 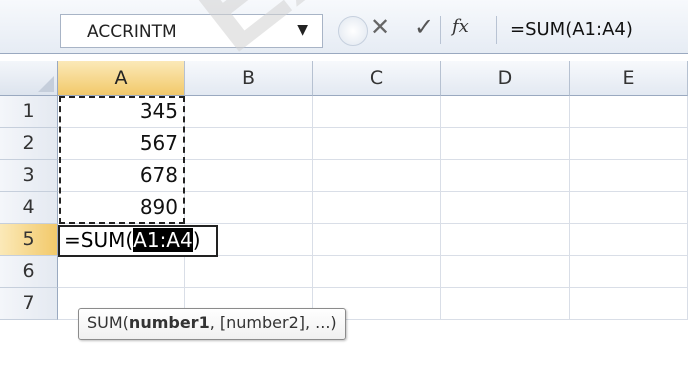 What do you see at coordinates (505, 272) in the screenshot?
I see `cell-d6` at bounding box center [505, 272].